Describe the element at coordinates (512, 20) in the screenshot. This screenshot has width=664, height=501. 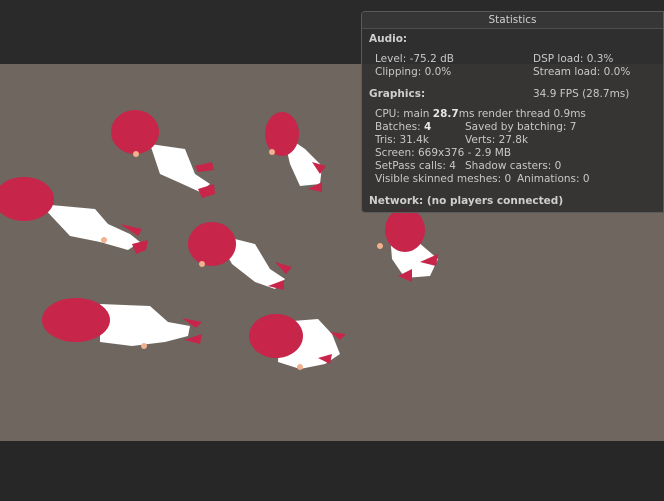
I see `statistics-title: Statistics` at that location.